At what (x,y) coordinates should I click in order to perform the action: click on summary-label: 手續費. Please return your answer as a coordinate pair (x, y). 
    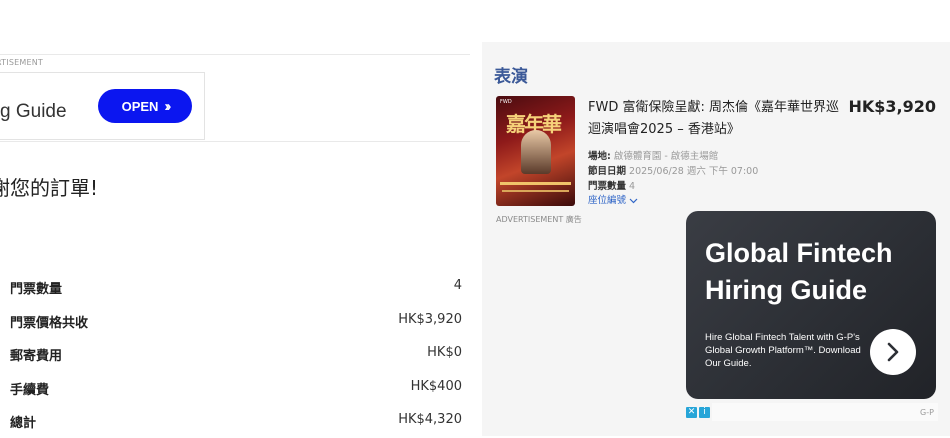
    Looking at the image, I should click on (30, 390).